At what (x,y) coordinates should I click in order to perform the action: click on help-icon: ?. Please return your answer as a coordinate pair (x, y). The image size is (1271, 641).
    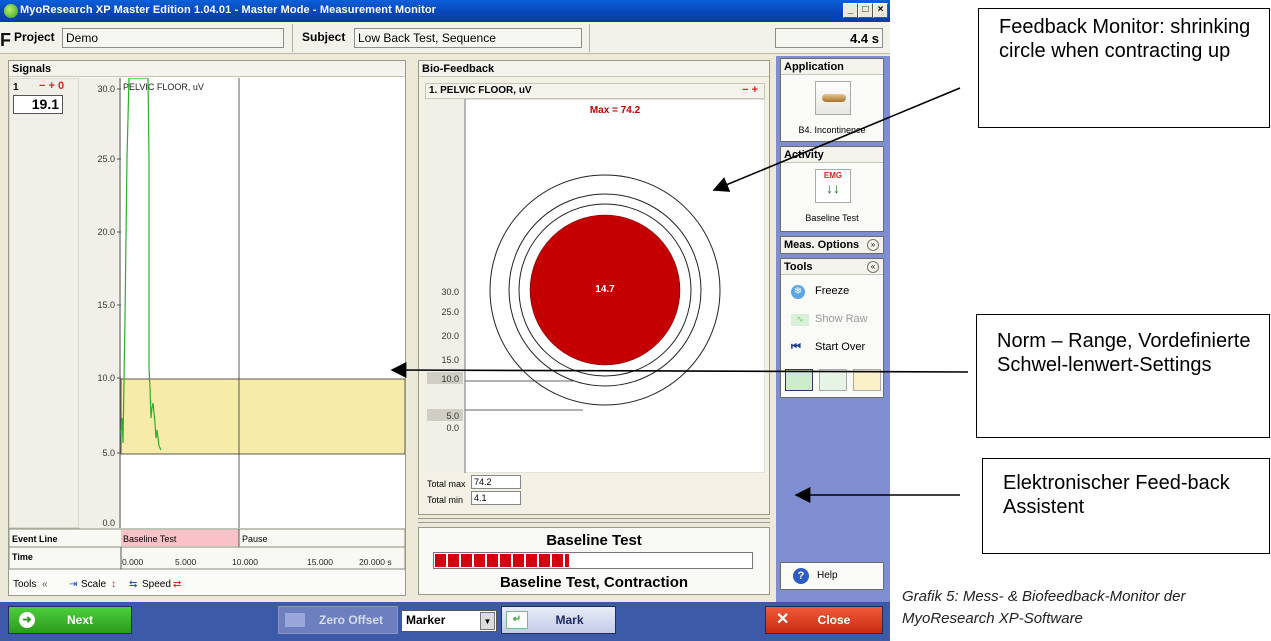
    Looking at the image, I should click on (801, 576).